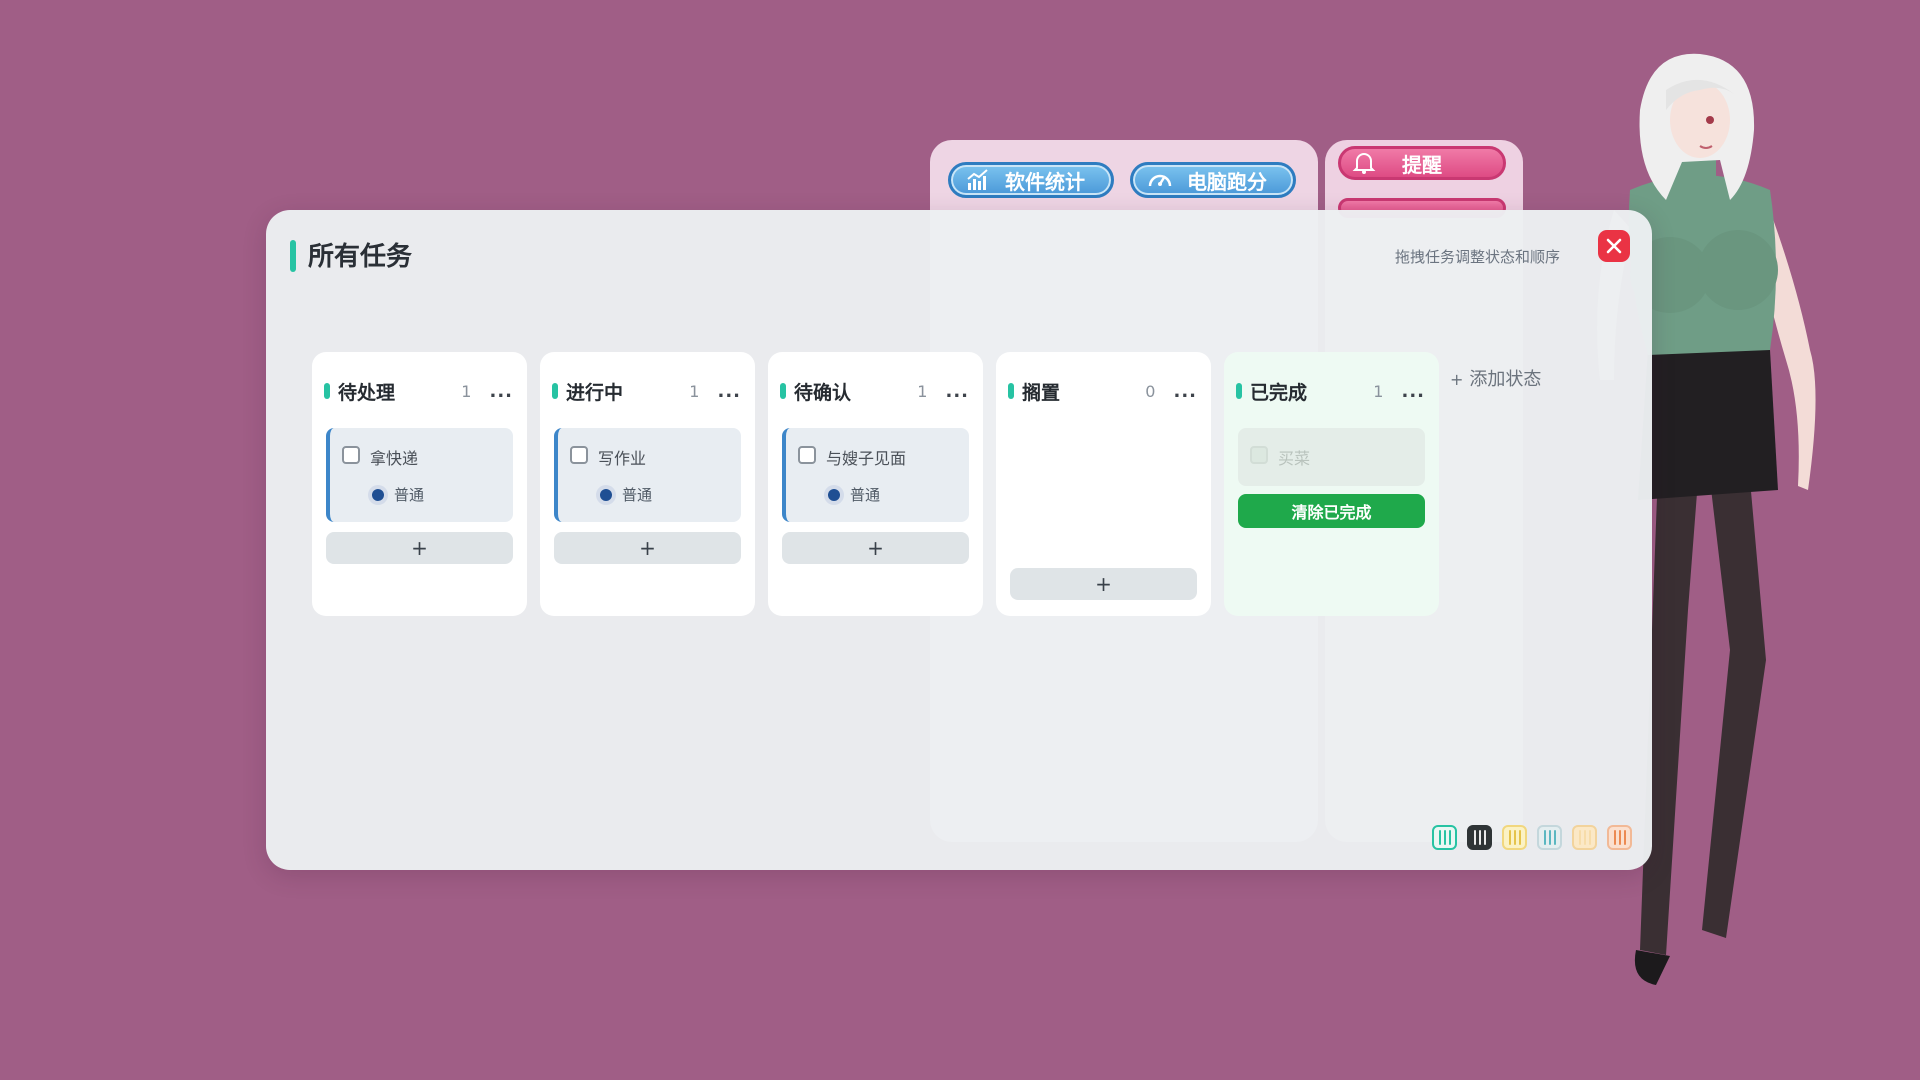 The width and height of the screenshot is (1920, 1080). What do you see at coordinates (1294, 458) in the screenshot?
I see `task-title: 买菜` at bounding box center [1294, 458].